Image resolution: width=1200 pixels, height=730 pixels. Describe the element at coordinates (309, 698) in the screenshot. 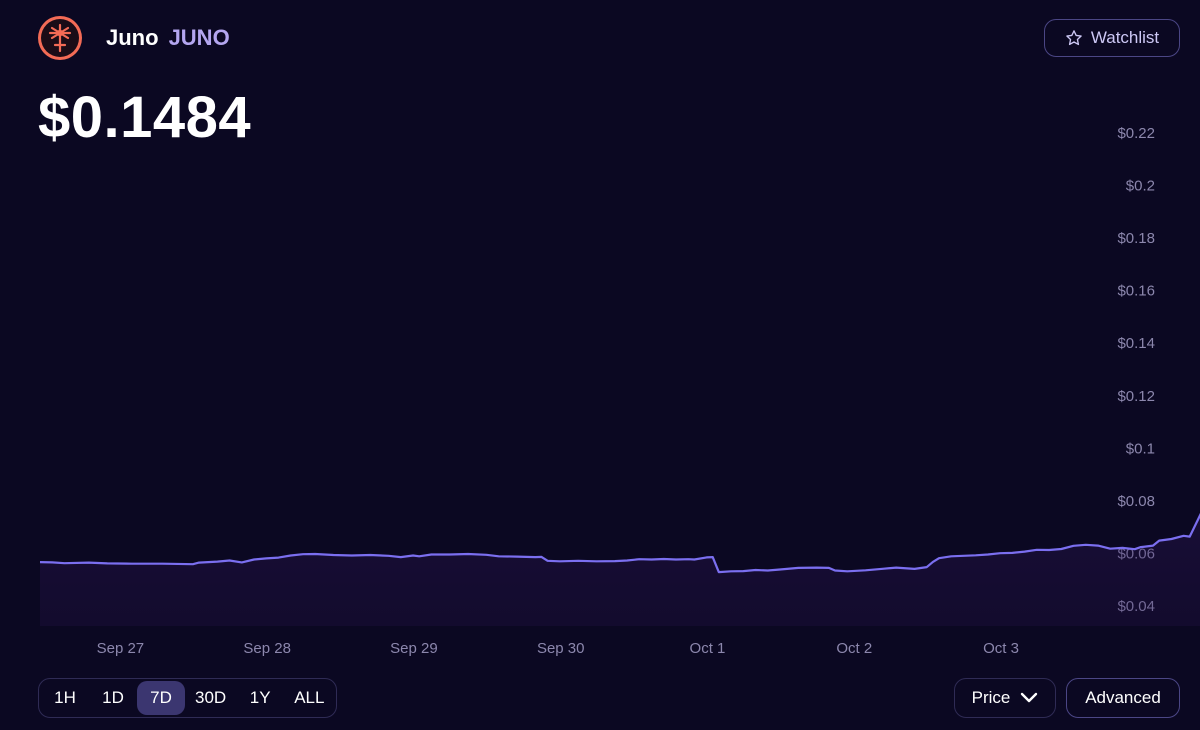

I see `range-button-all: ALL` at that location.